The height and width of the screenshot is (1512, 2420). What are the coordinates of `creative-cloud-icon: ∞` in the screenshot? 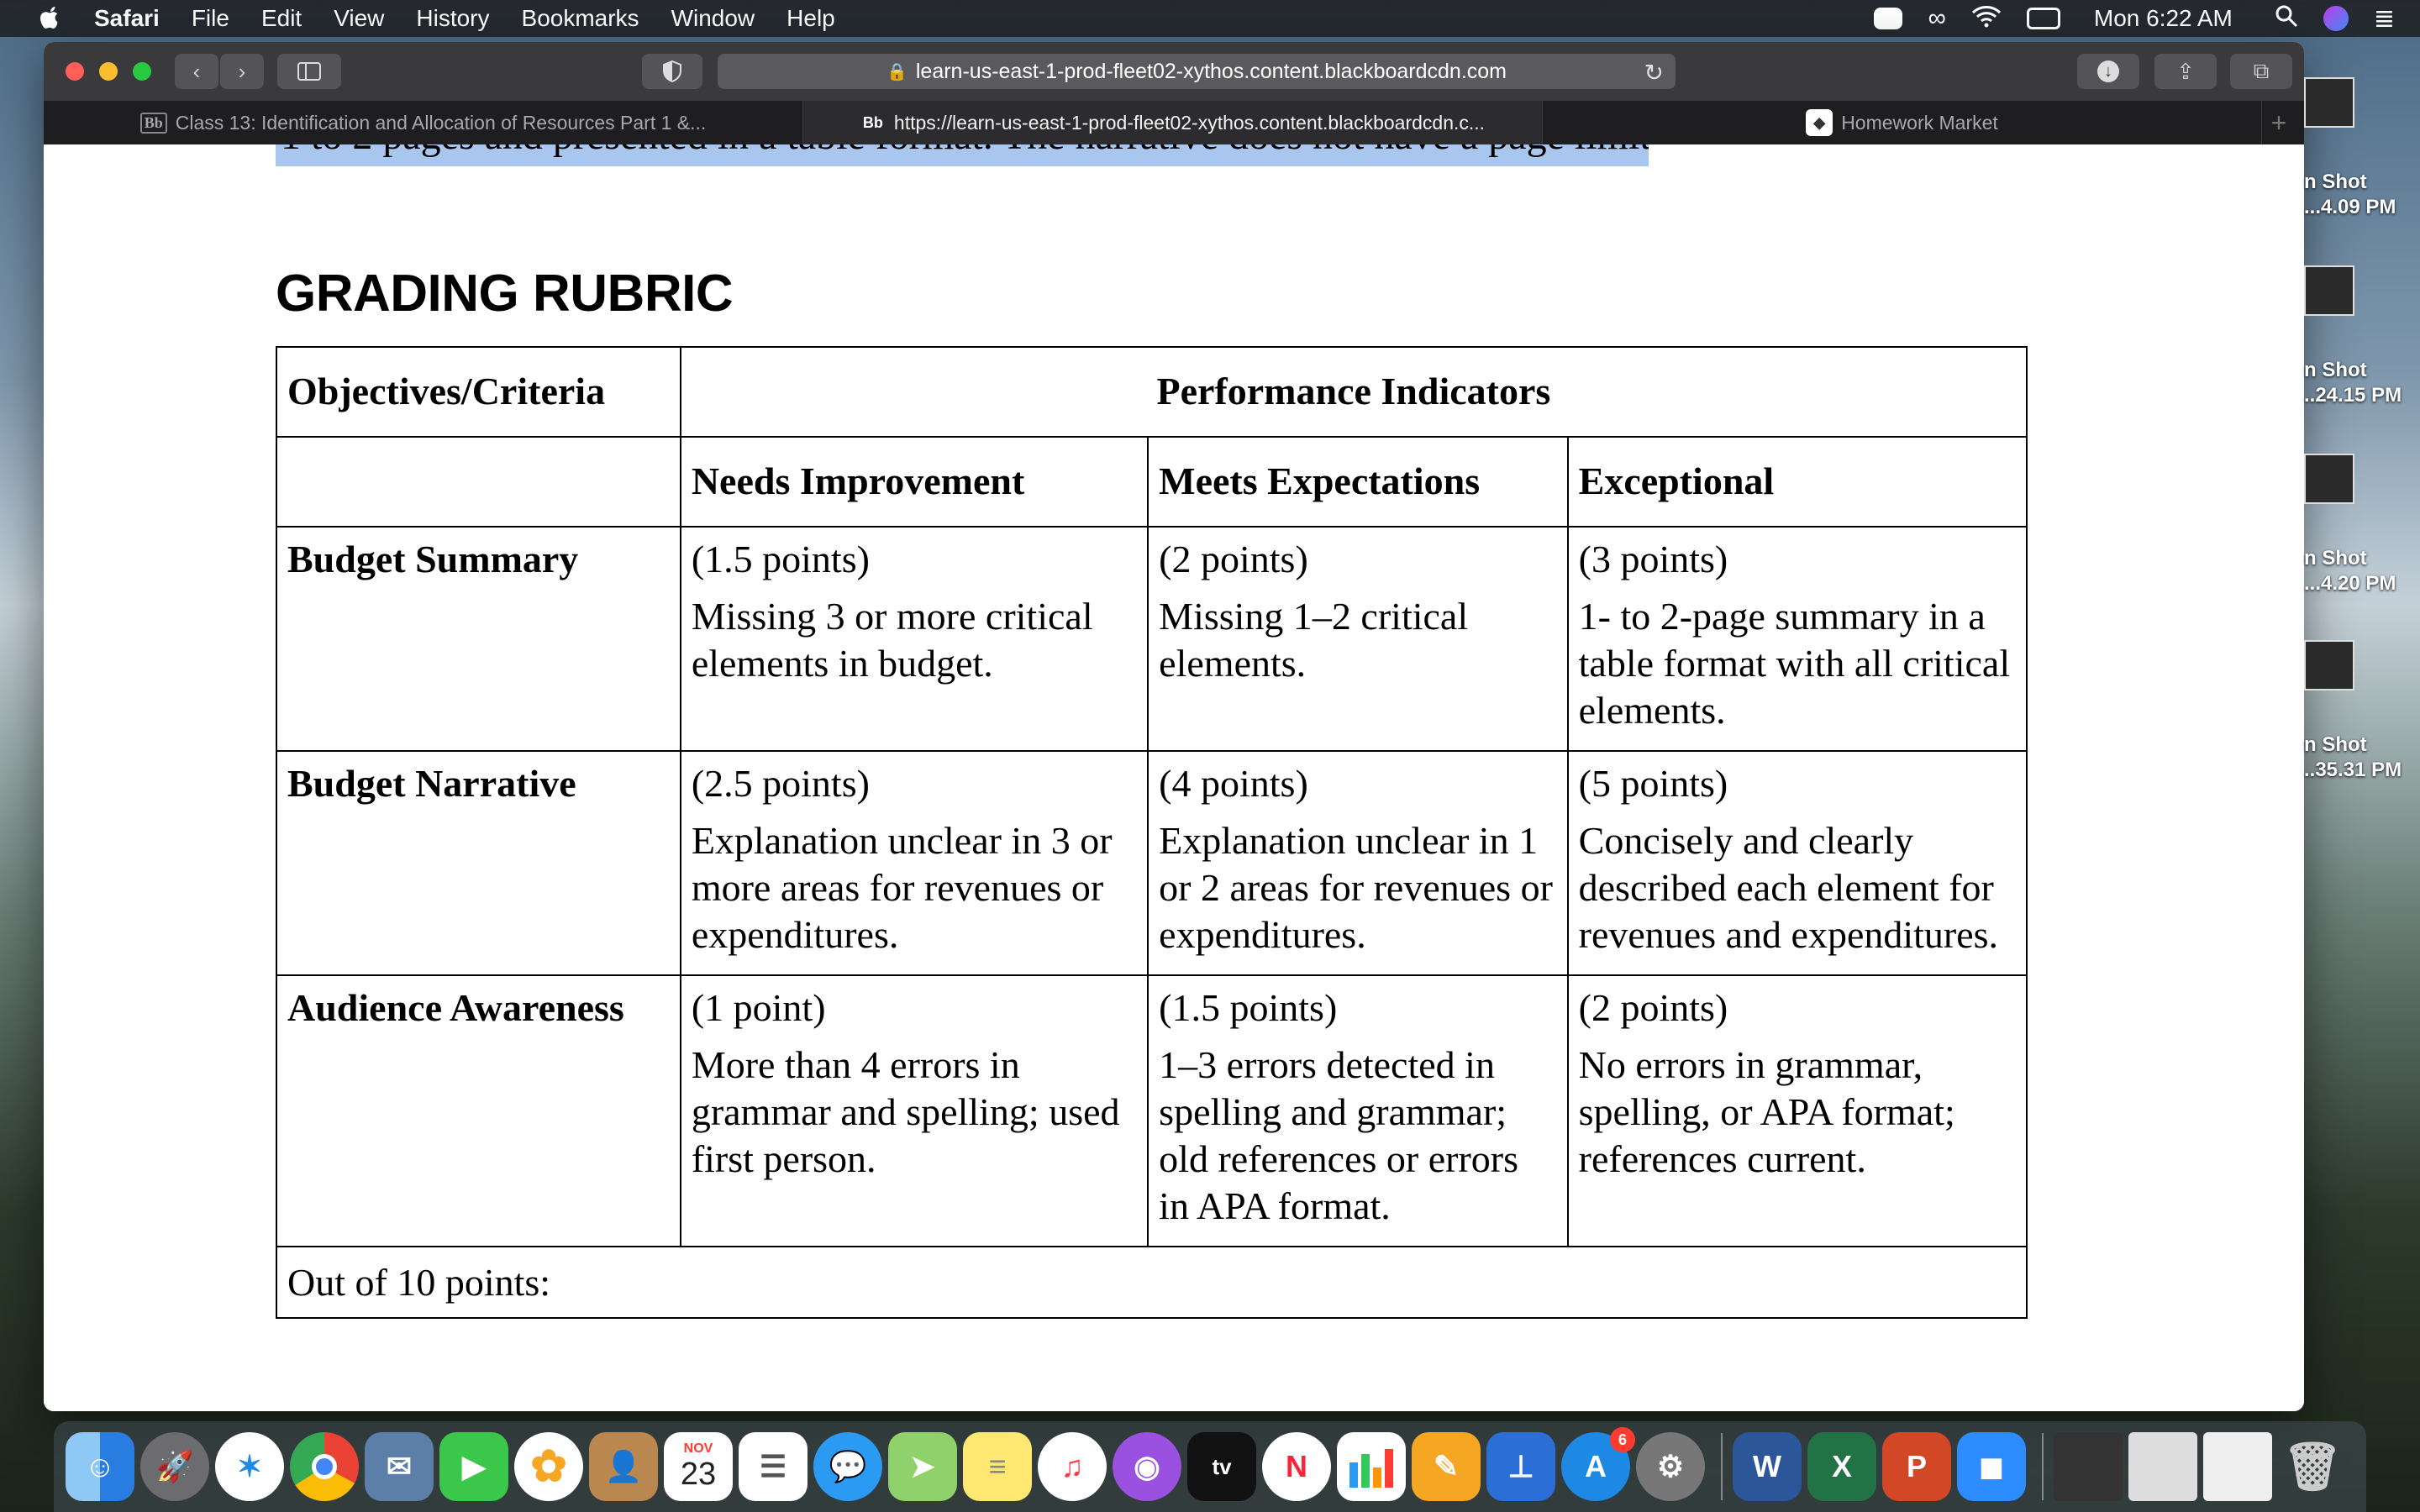 It's located at (1936, 18).